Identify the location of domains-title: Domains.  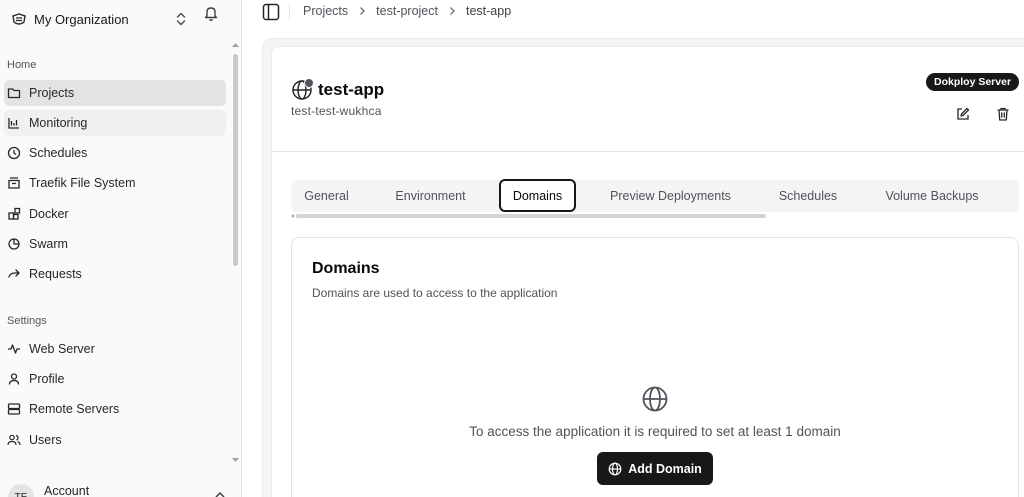
(346, 268).